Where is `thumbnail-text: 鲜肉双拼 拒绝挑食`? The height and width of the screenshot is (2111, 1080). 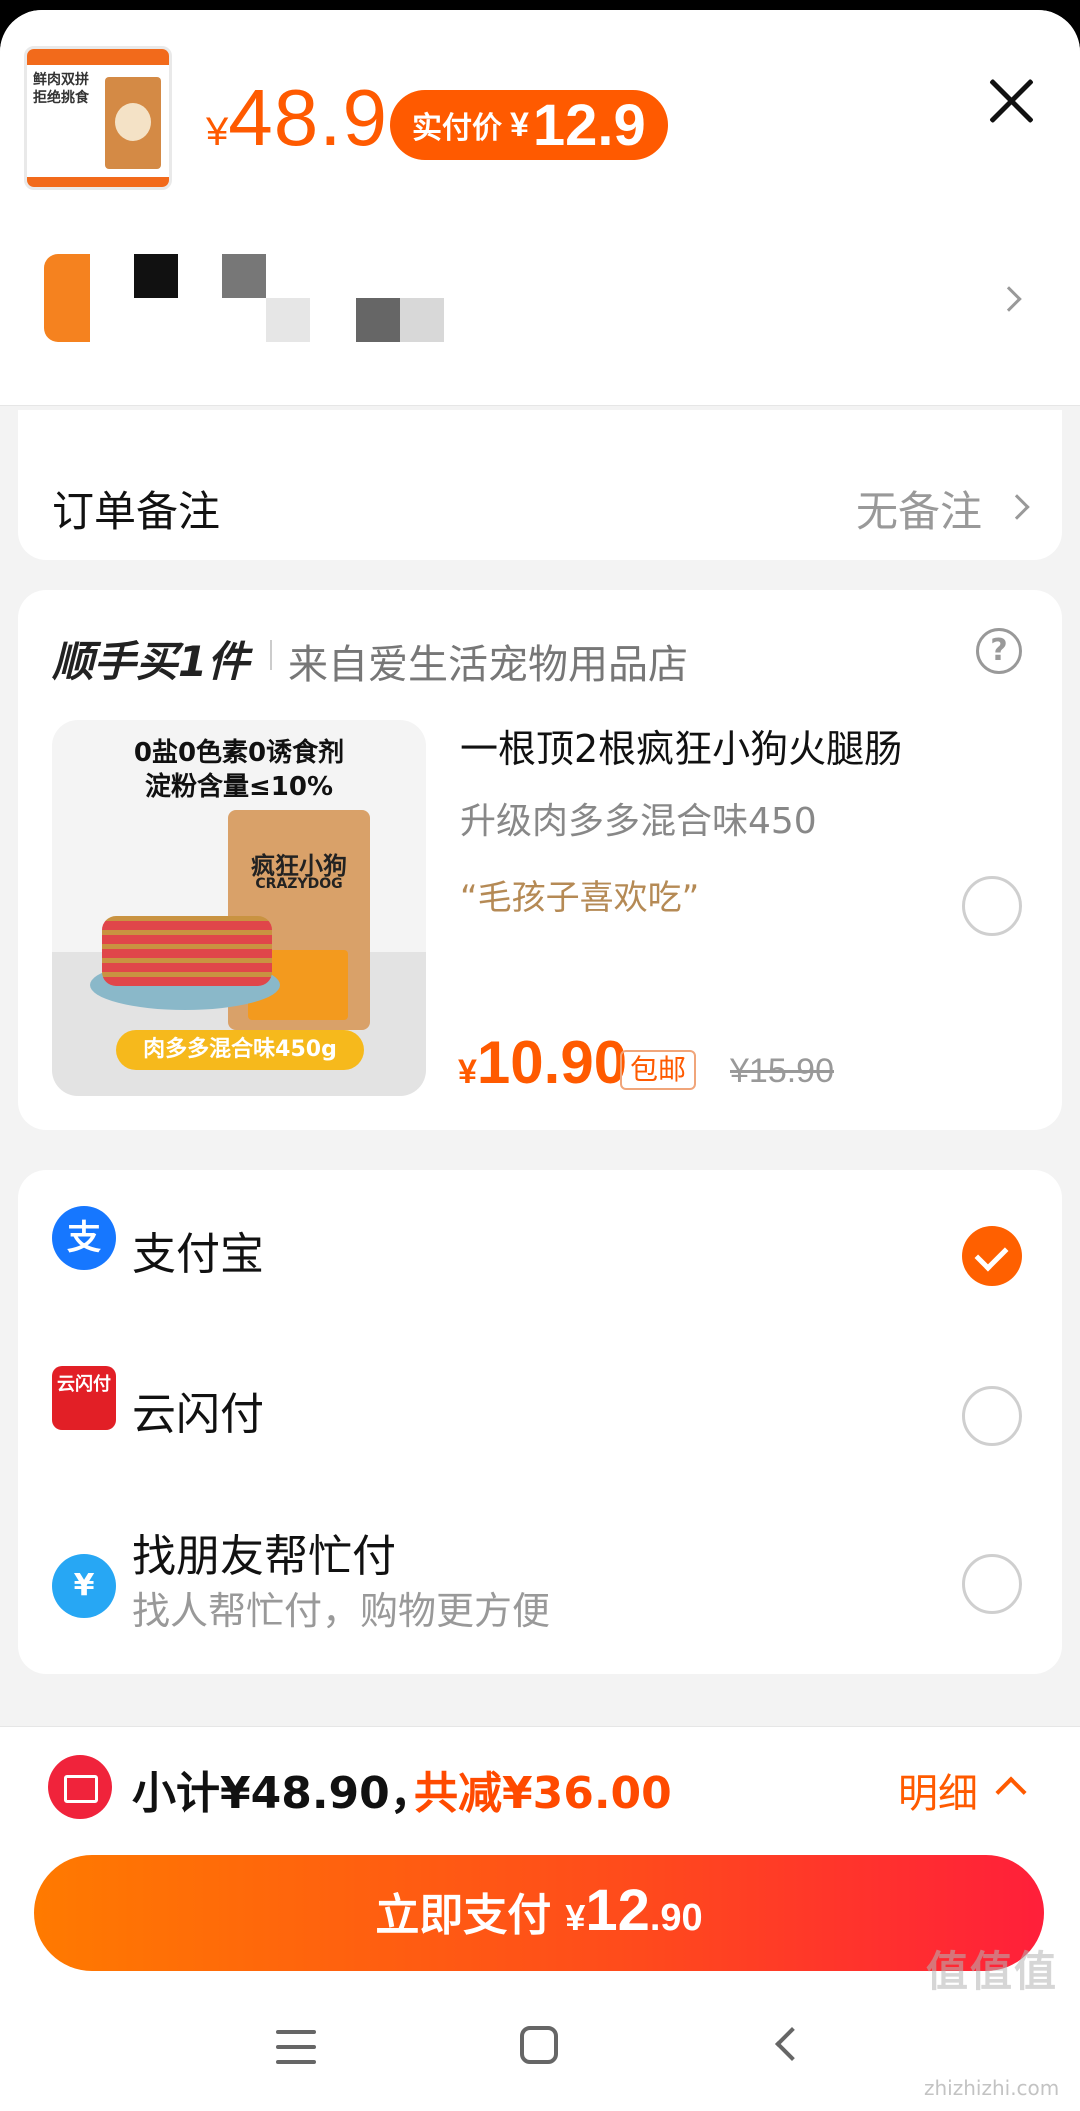
thumbnail-text: 鲜肉双拼 拒绝挑食 is located at coordinates (61, 89).